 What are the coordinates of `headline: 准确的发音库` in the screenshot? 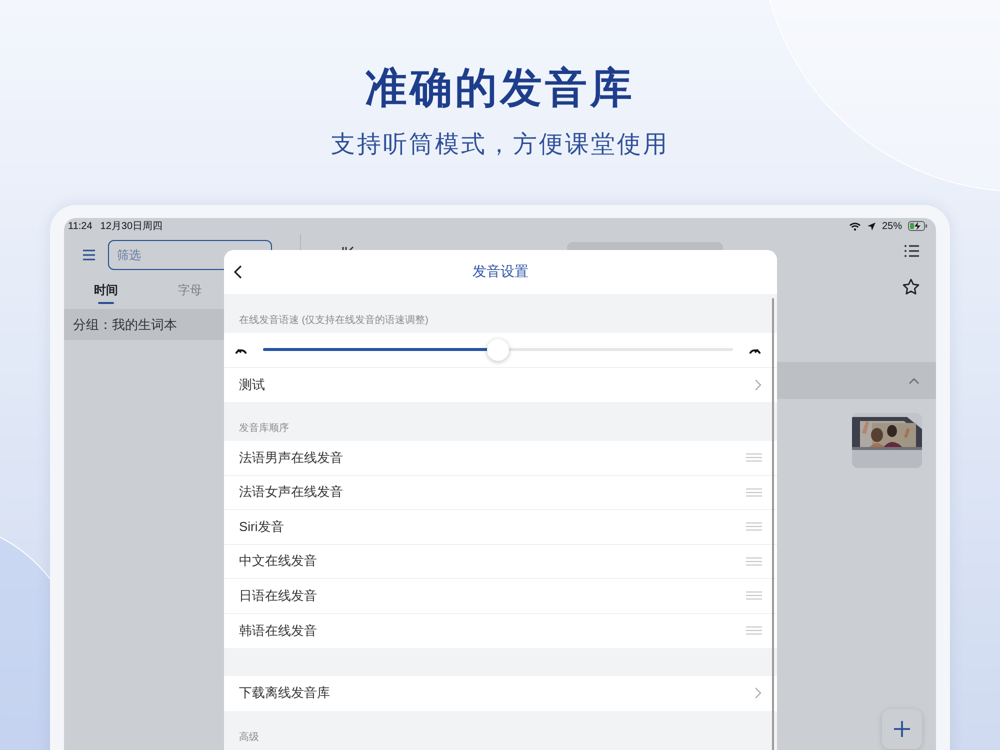 It's located at (500, 88).